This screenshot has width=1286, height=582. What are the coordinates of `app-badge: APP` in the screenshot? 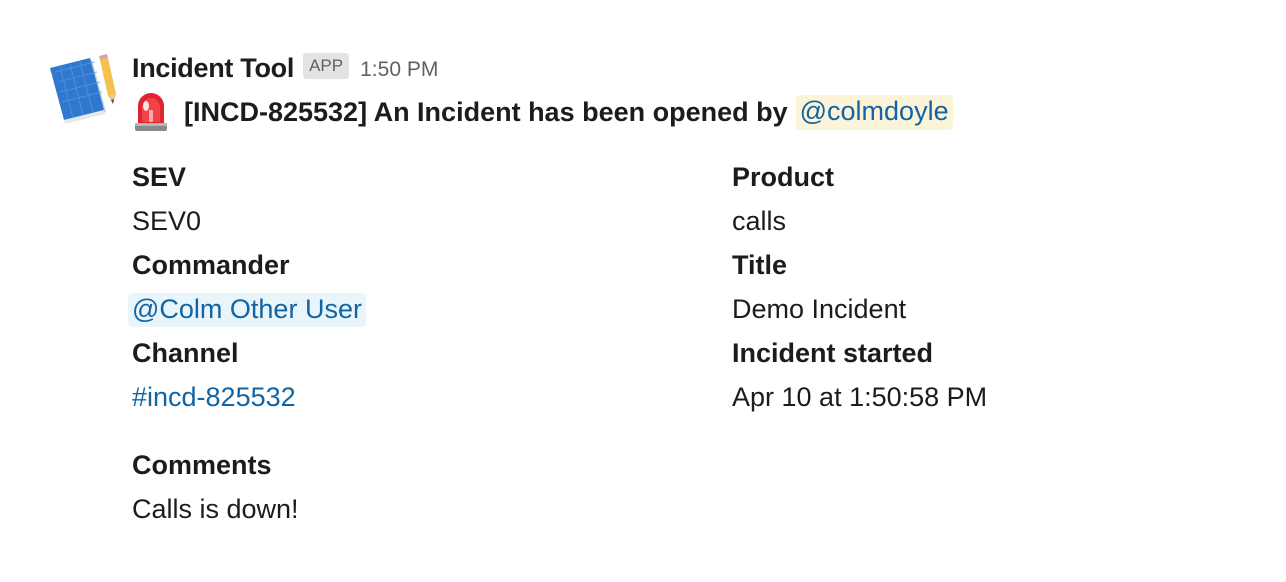 It's located at (326, 66).